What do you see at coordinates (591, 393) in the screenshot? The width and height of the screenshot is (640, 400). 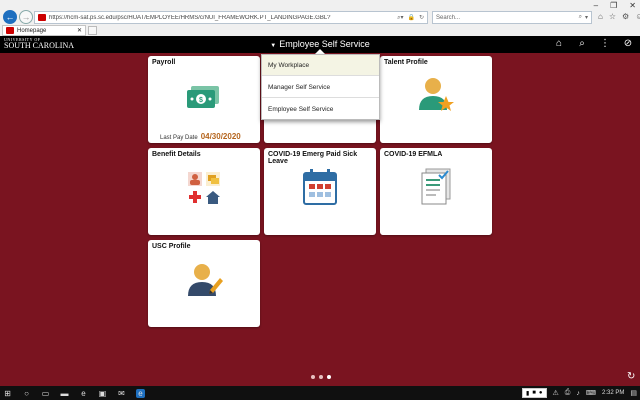 I see `keyboard-icon: ⌨` at bounding box center [591, 393].